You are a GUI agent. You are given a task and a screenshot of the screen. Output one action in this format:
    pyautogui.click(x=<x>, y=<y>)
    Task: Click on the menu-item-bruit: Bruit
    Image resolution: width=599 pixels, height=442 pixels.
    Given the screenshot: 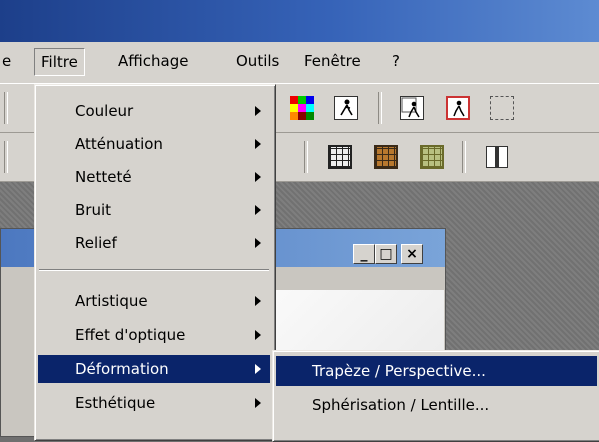 What is the action you would take?
    pyautogui.click(x=154, y=210)
    